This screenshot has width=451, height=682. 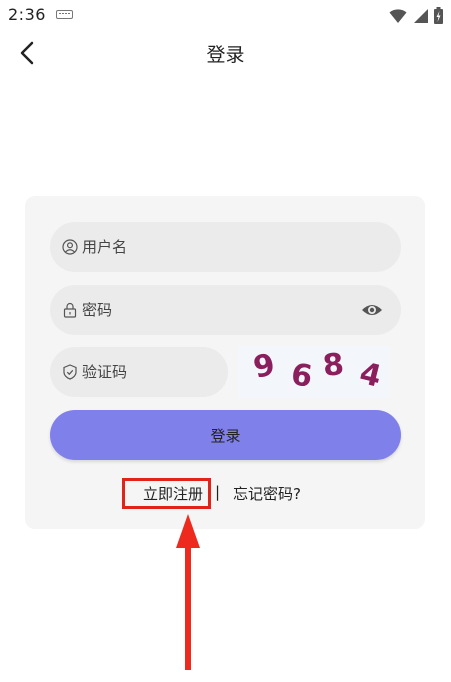 I want to click on status-icons, so click(x=416, y=15).